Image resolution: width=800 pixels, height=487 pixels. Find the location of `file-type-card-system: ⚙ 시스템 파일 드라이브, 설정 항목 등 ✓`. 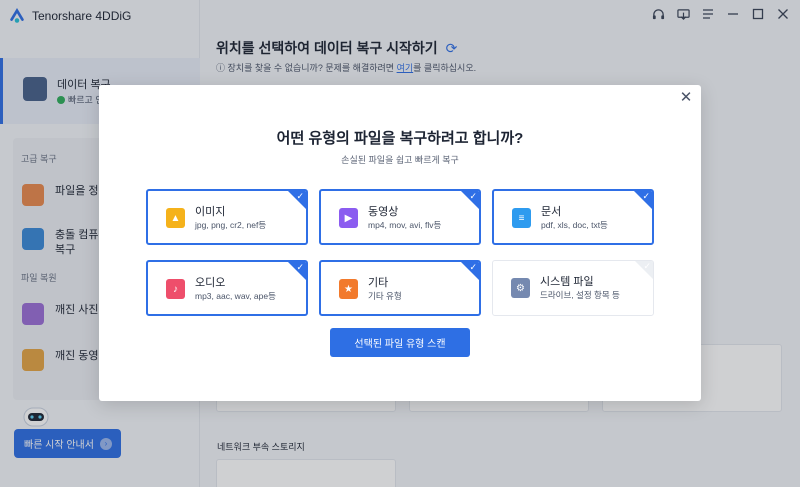

file-type-card-system: ⚙ 시스템 파일 드라이브, 설정 항목 등 ✓ is located at coordinates (573, 288).